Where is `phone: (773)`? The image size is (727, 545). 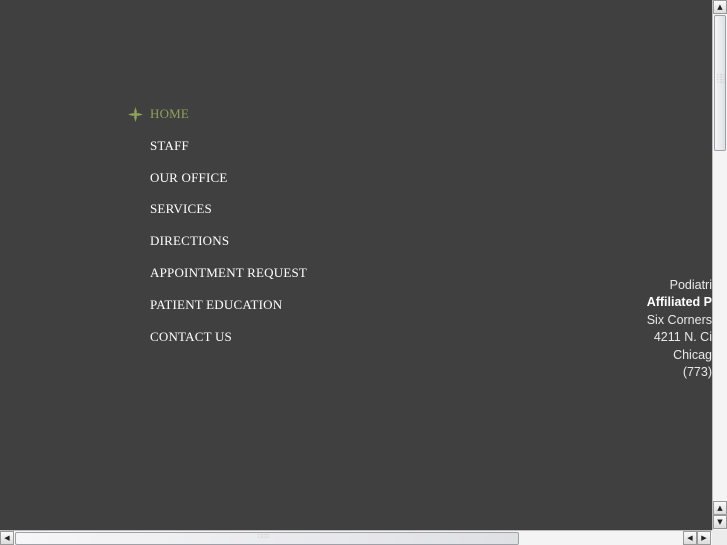 phone: (773) is located at coordinates (697, 372).